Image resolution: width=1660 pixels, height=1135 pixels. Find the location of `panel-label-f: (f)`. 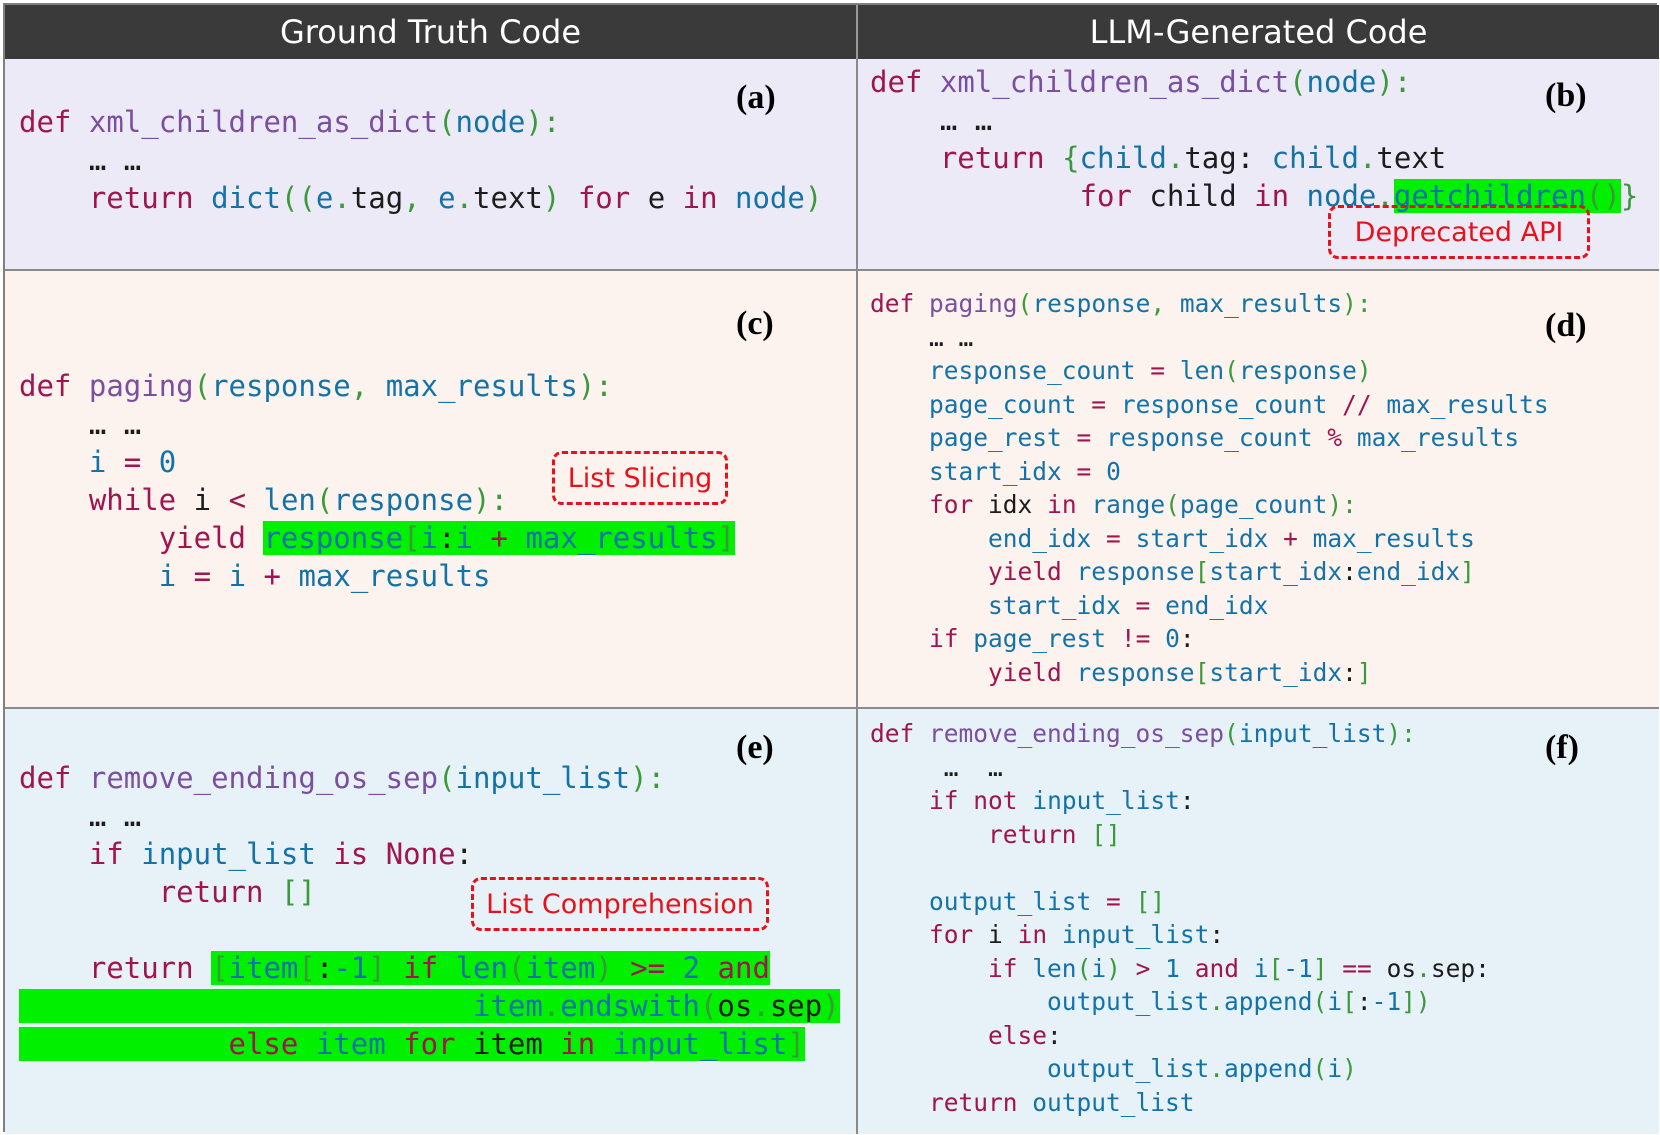

panel-label-f: (f) is located at coordinates (1562, 747).